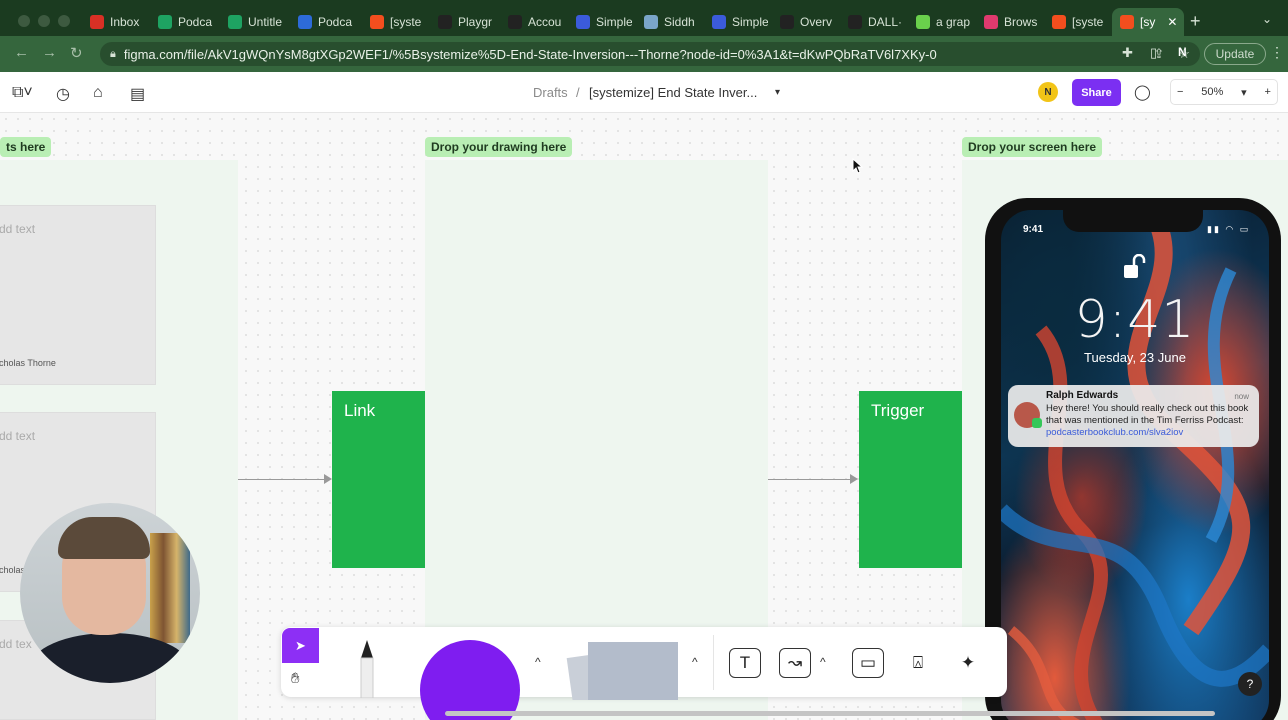  I want to click on tab-label: Untitle, so click(265, 22).